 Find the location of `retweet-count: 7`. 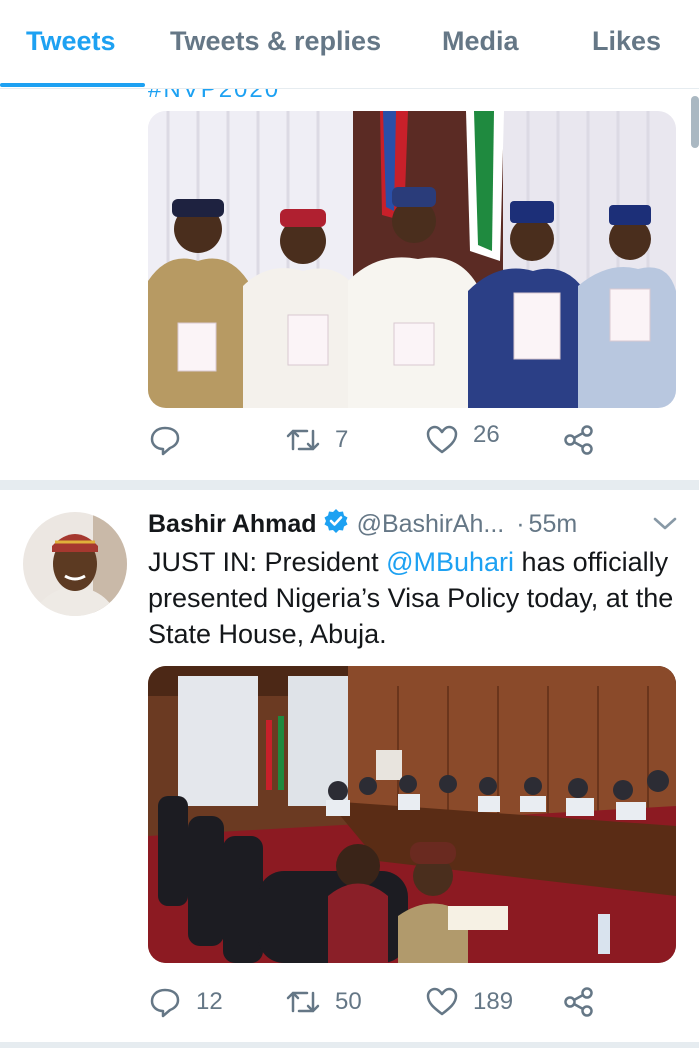

retweet-count: 7 is located at coordinates (342, 439).